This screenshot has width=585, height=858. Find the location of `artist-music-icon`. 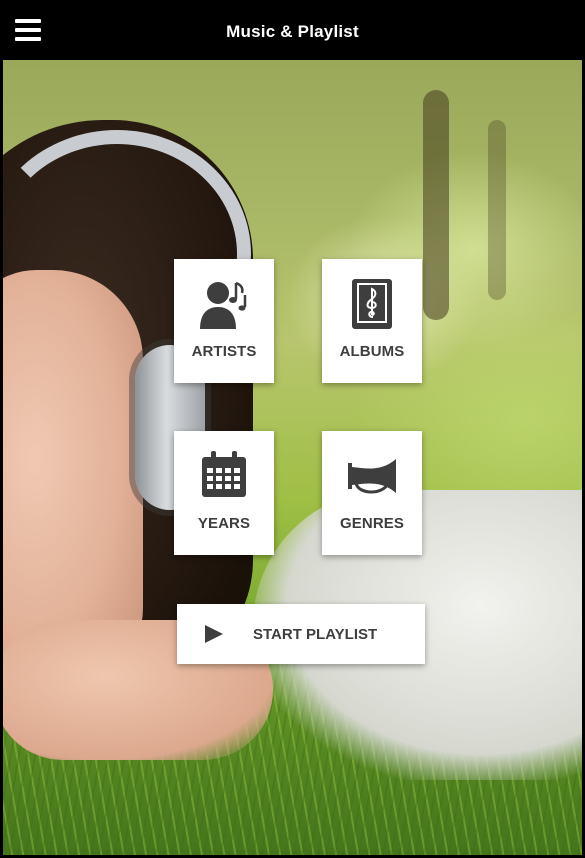

artist-music-icon is located at coordinates (224, 304).